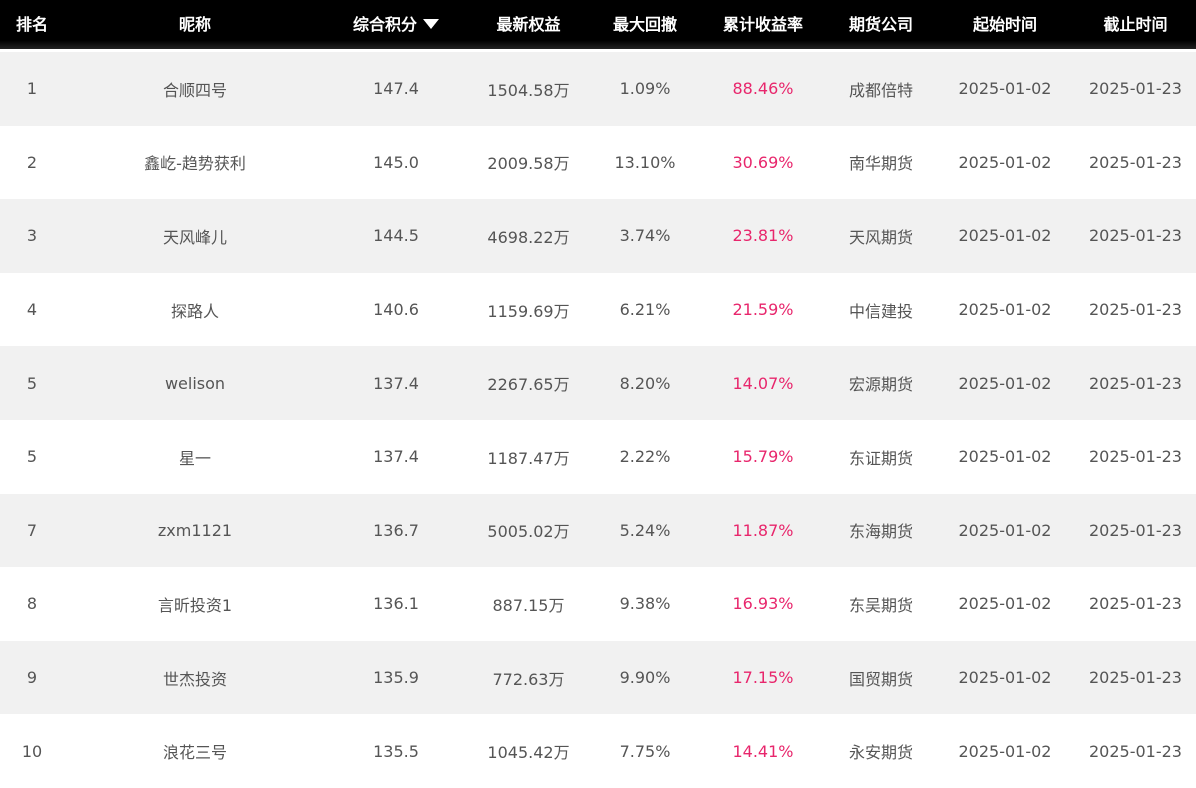 The image size is (1196, 788). I want to click on header-start: 起始时间, so click(1005, 24).